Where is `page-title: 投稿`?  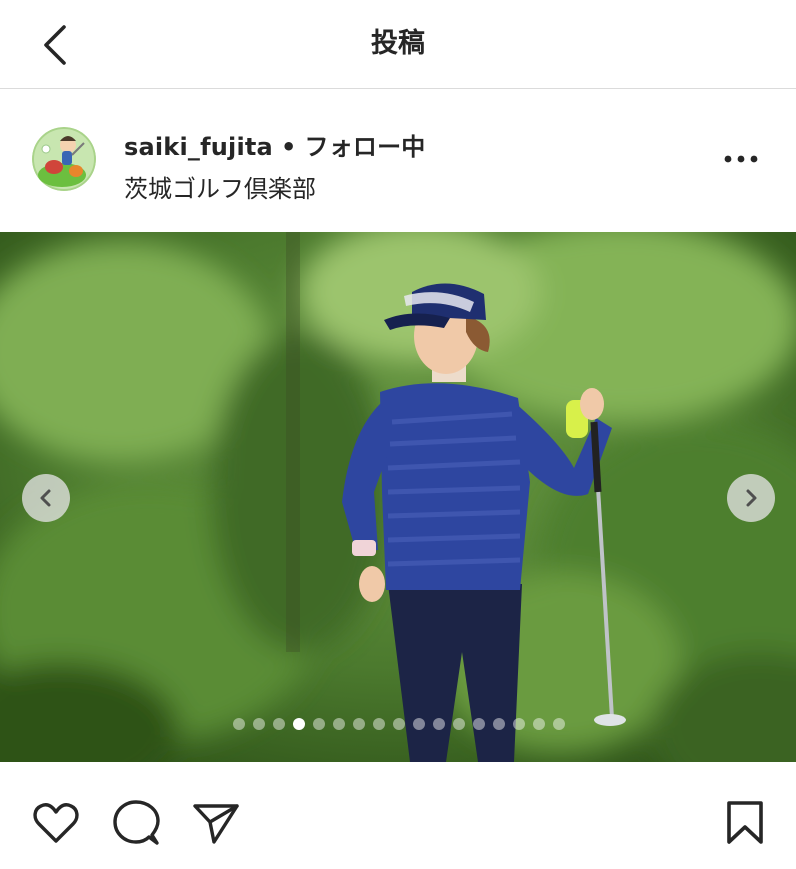 page-title: 投稿 is located at coordinates (398, 43).